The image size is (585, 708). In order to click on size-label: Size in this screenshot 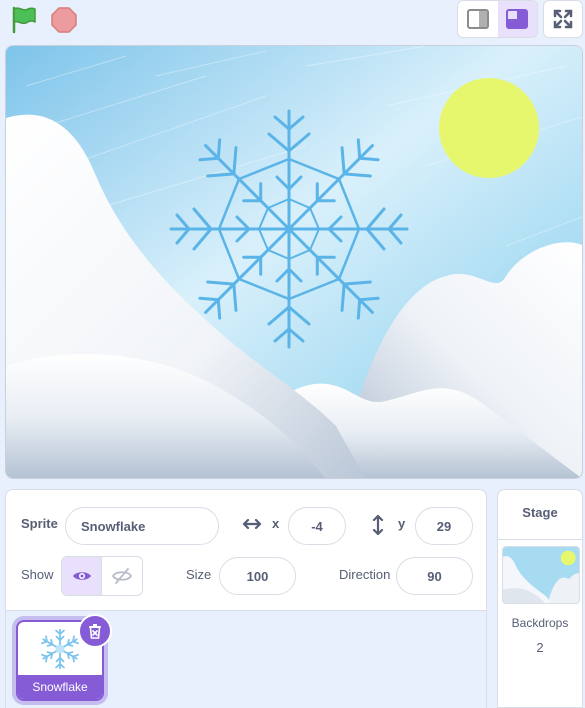, I will do `click(199, 574)`.